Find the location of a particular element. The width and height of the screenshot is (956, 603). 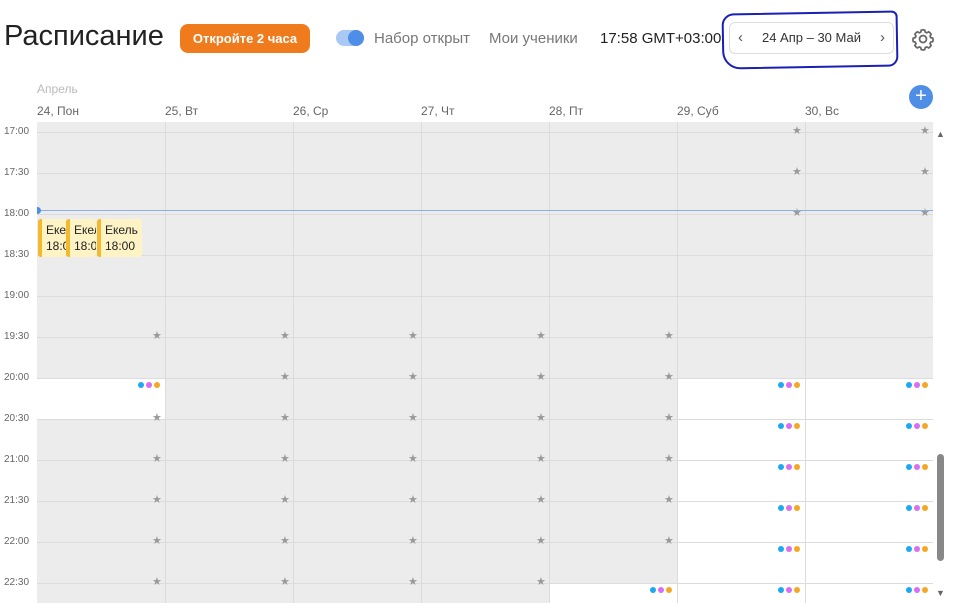

event-time: 18:00 is located at coordinates (56, 246).